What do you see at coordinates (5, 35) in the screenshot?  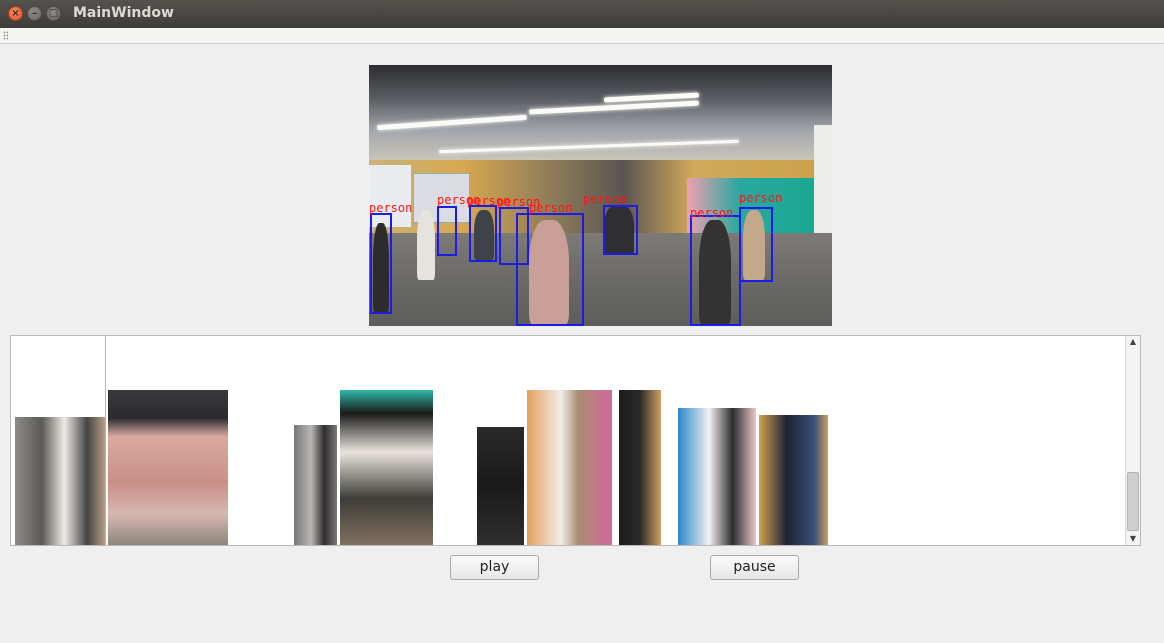 I see `toolbar-grip-icon` at bounding box center [5, 35].